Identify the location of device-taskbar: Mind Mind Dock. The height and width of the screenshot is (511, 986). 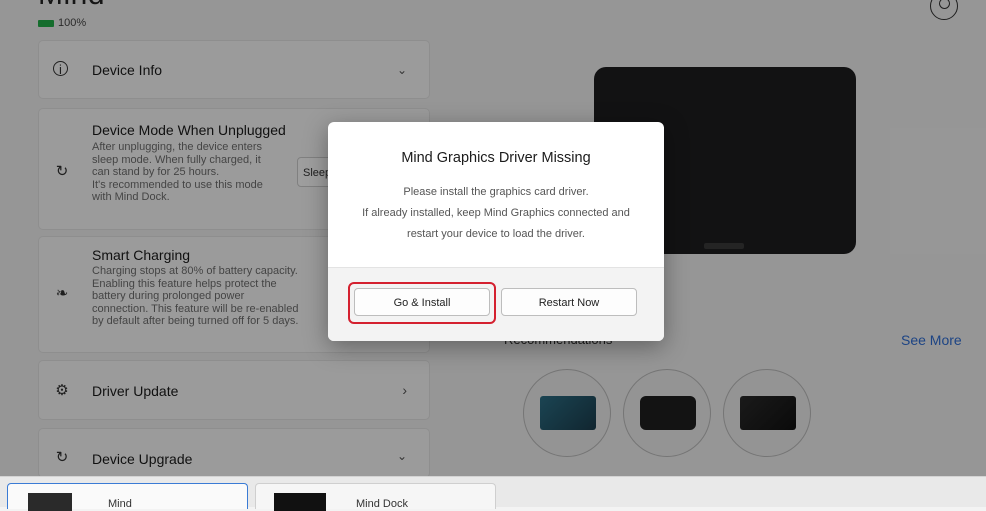
(493, 493).